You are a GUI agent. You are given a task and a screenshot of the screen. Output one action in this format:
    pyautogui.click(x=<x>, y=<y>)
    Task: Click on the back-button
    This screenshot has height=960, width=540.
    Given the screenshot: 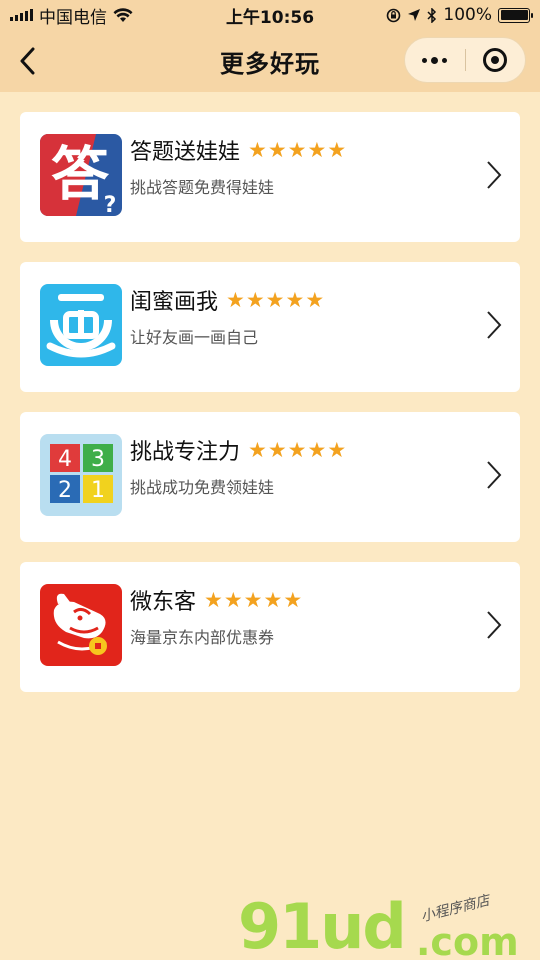 What is the action you would take?
    pyautogui.click(x=27, y=61)
    